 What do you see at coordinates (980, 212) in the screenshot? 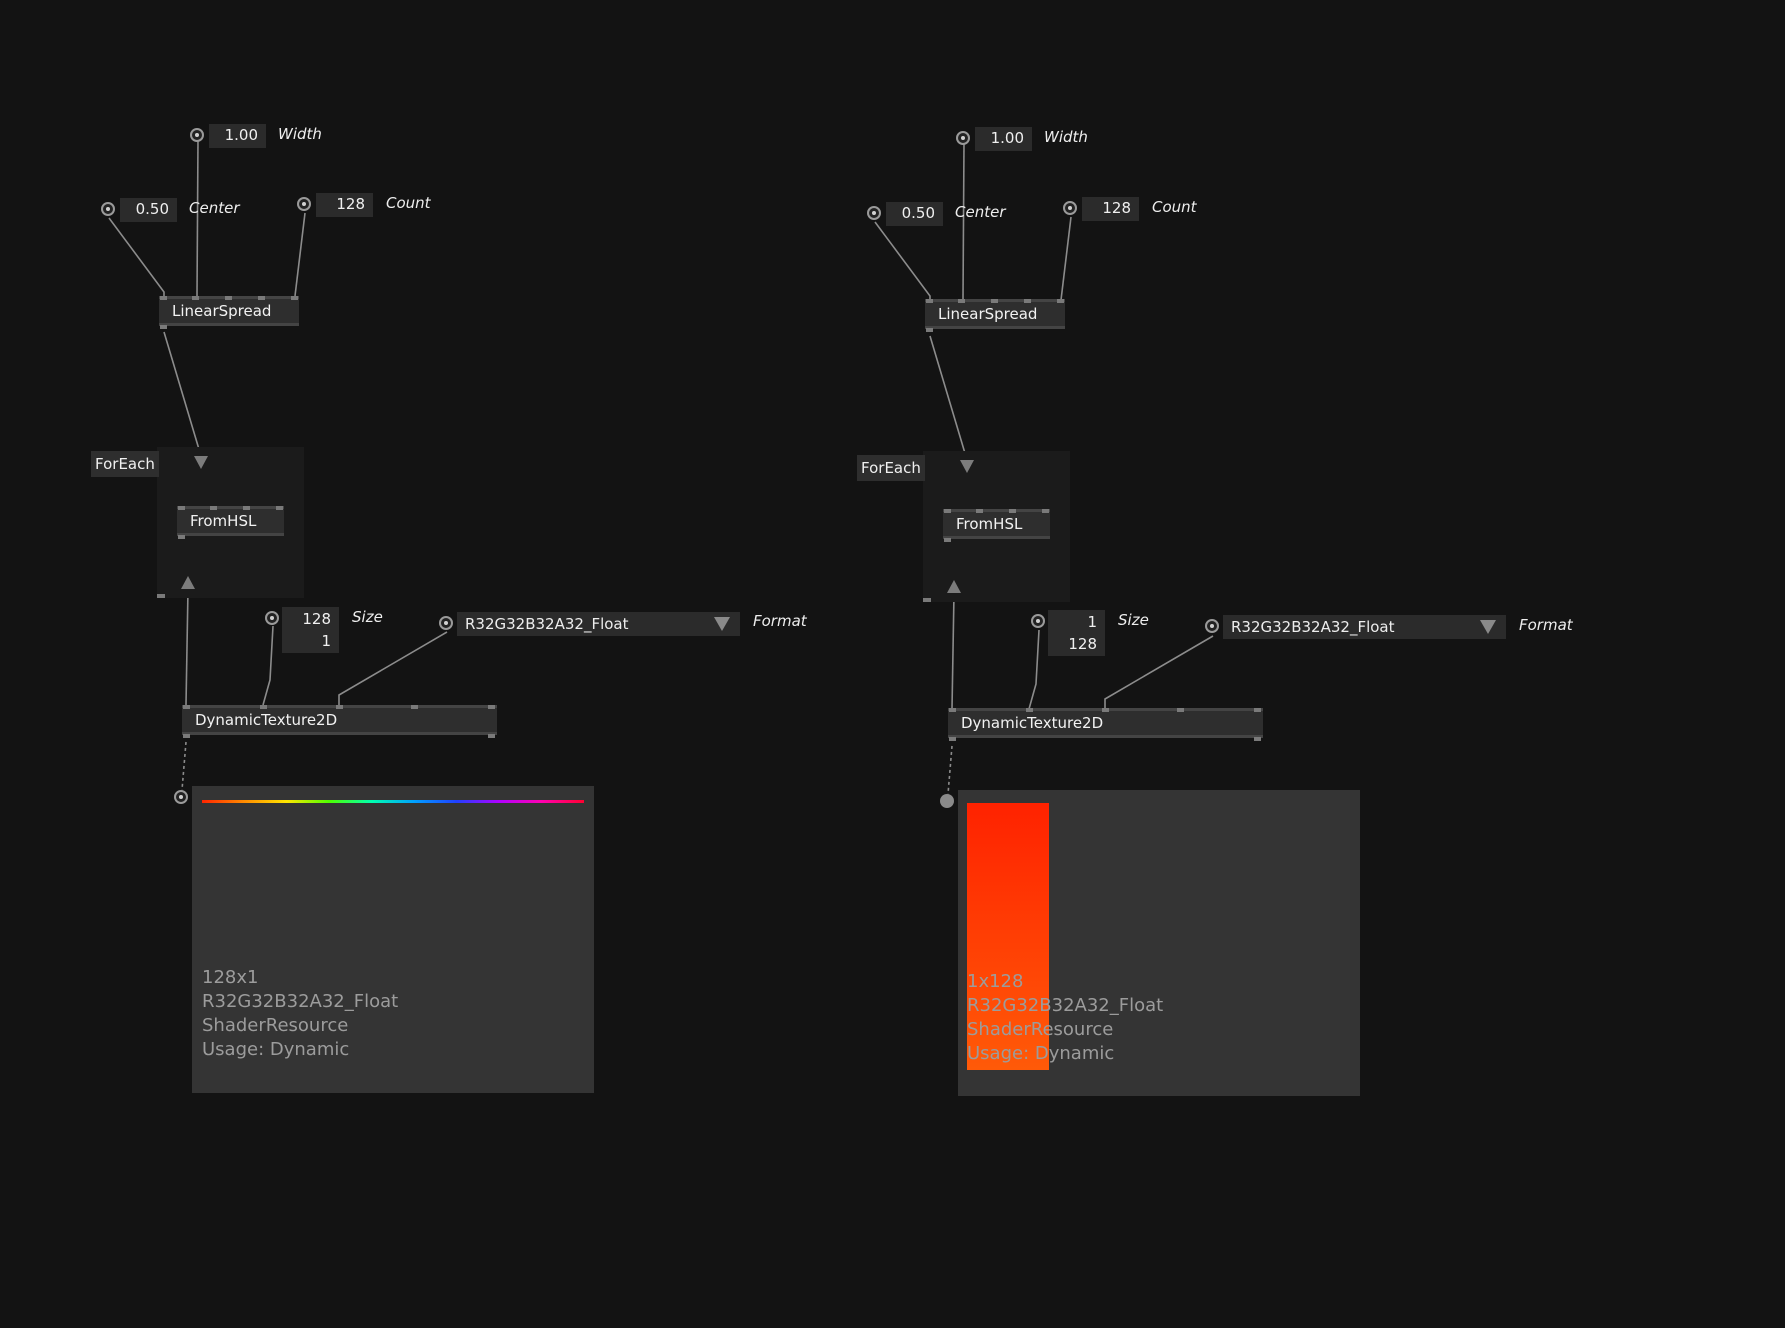
I see `center-label: Center` at bounding box center [980, 212].